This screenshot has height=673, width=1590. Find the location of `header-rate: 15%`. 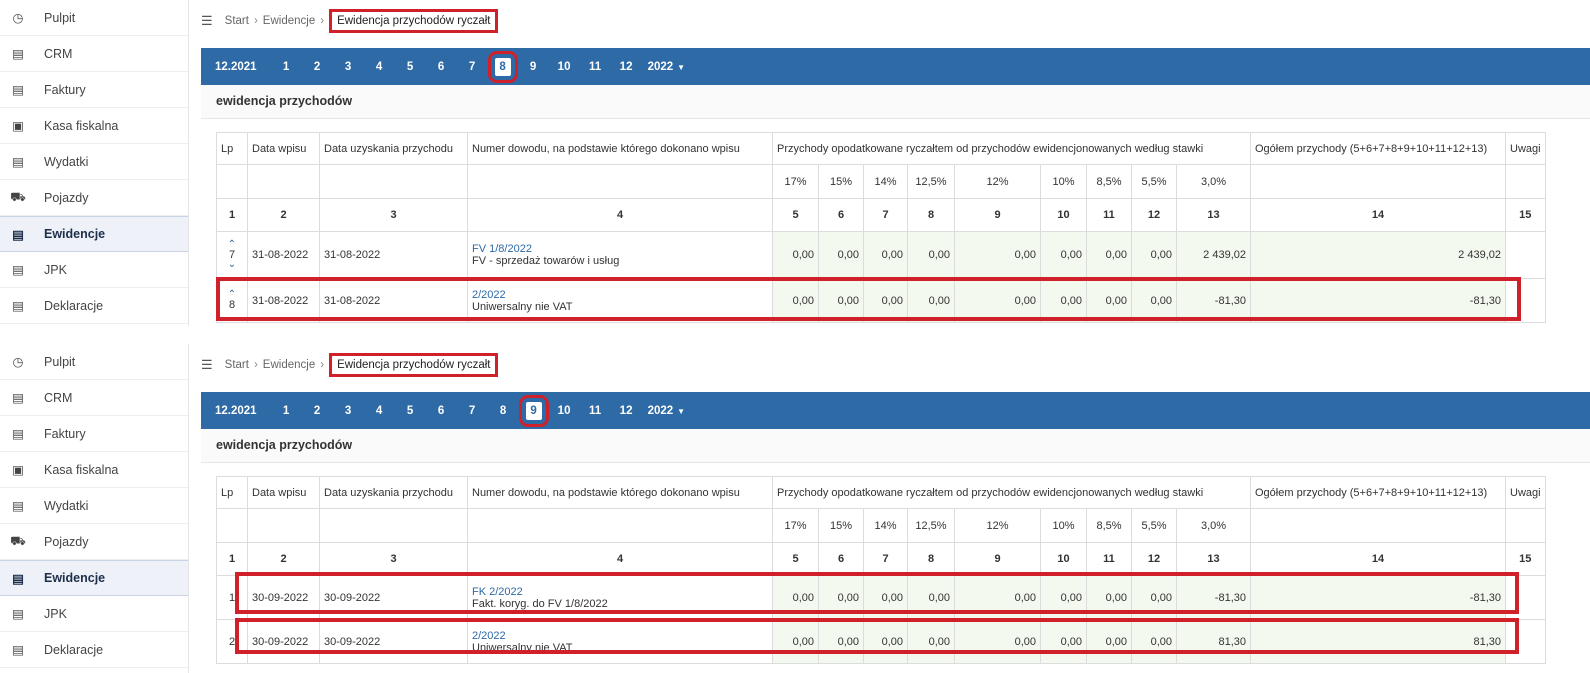

header-rate: 15% is located at coordinates (841, 181).